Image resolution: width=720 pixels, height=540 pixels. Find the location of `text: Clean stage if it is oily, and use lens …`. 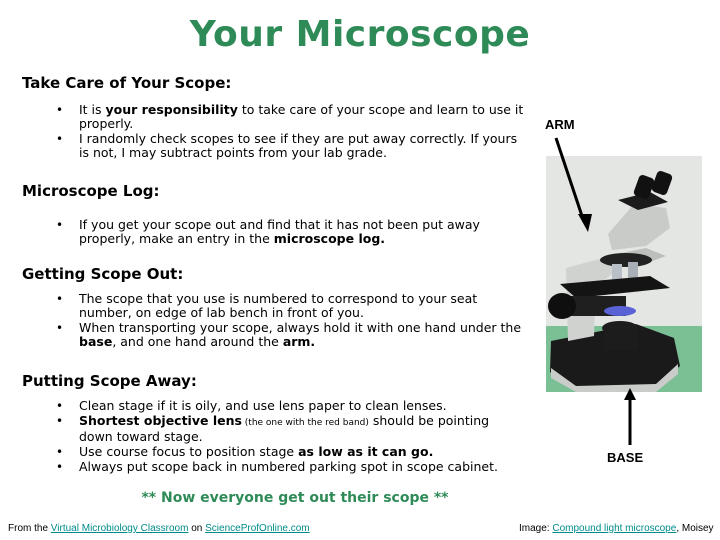

text: Clean stage if it is oily, and use lens … is located at coordinates (263, 405).